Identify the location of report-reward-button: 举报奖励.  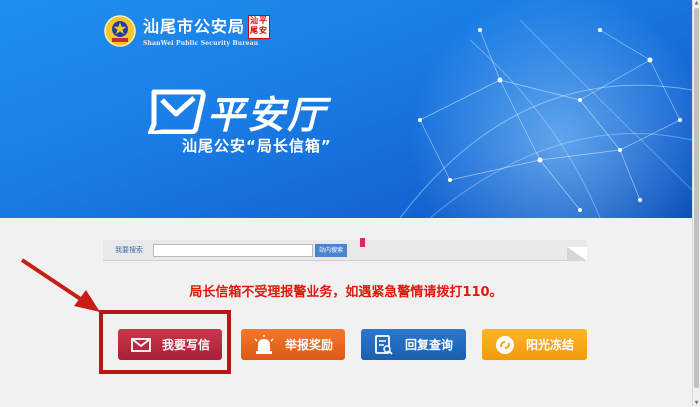
(293, 344).